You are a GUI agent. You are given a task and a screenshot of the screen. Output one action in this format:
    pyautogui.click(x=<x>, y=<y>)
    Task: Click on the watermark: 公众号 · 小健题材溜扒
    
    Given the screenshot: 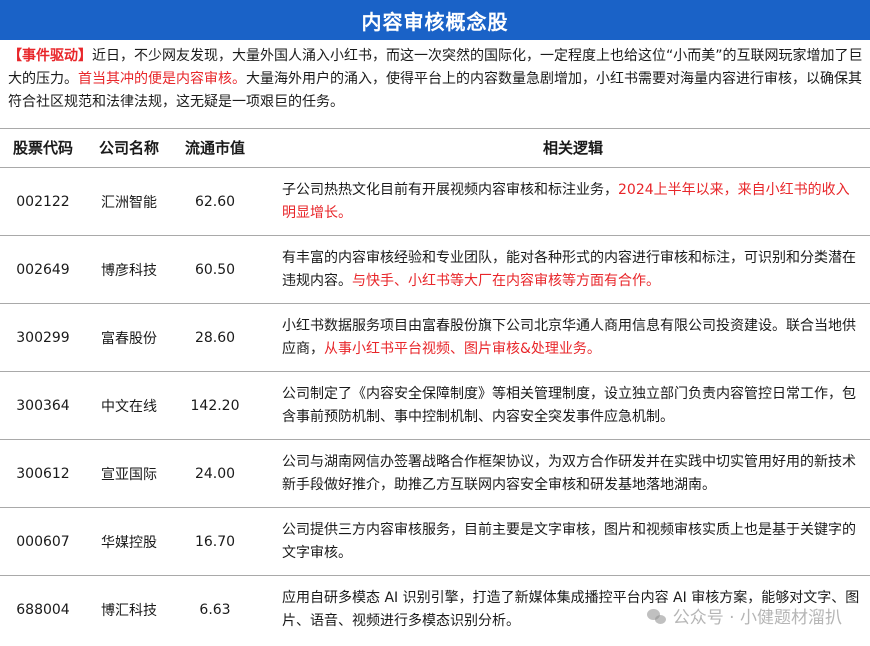 What is the action you would take?
    pyautogui.click(x=744, y=615)
    